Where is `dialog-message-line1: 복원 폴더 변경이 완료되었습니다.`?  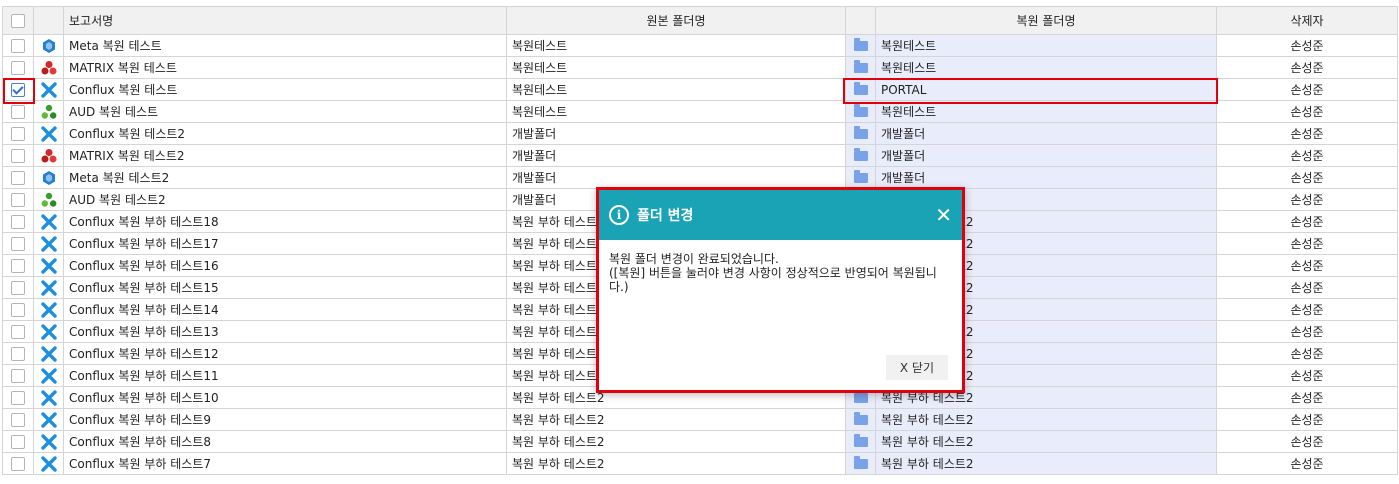 dialog-message-line1: 복원 폴더 변경이 완료되었습니다. is located at coordinates (694, 259).